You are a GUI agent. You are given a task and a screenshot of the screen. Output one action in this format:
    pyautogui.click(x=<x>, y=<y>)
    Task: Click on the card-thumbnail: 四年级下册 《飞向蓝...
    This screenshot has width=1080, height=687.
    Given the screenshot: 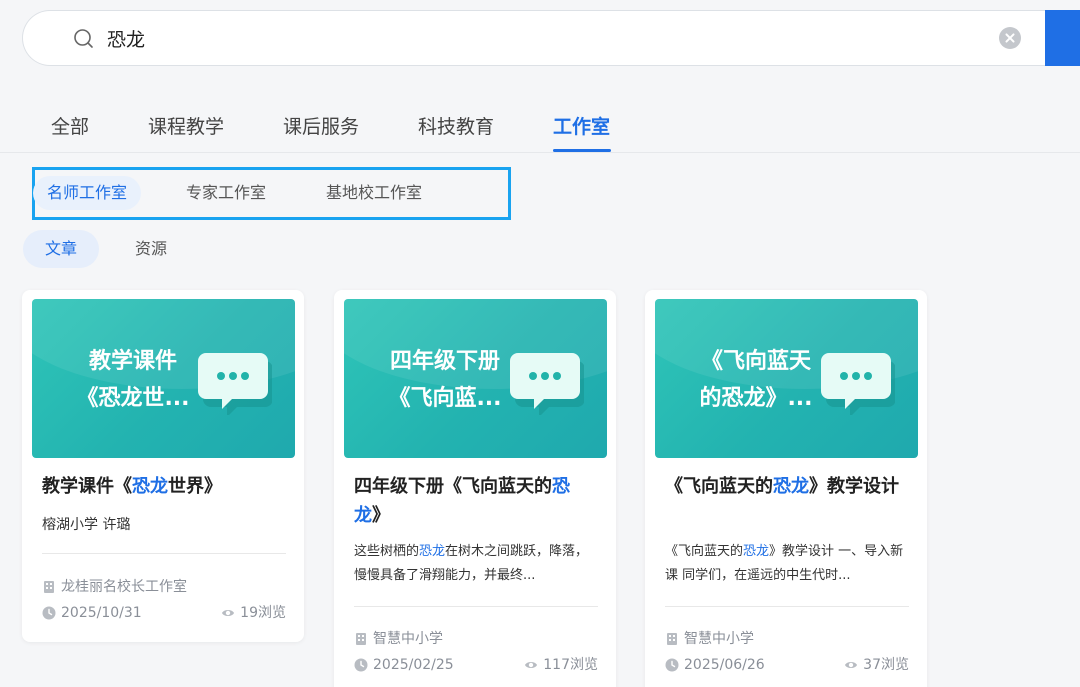 What is the action you would take?
    pyautogui.click(x=475, y=378)
    